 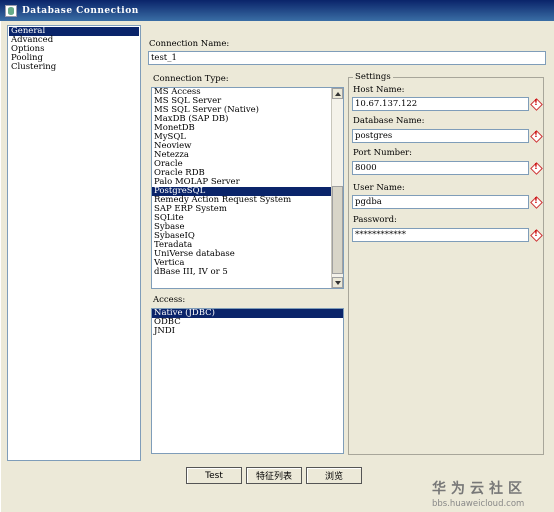 What do you see at coordinates (347, 58) in the screenshot?
I see `connection-name-input: test_1` at bounding box center [347, 58].